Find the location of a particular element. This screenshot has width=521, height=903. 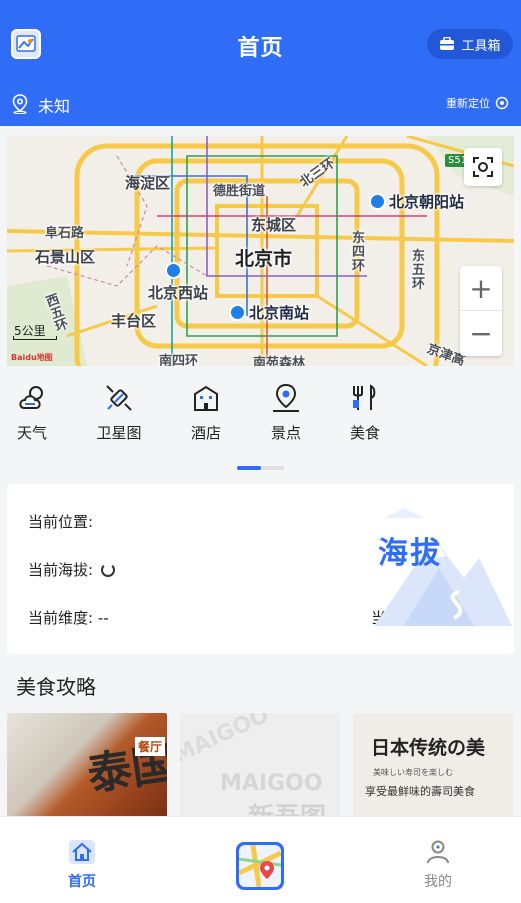

map-label-east-5th-ring: 东 五 环 is located at coordinates (419, 270).